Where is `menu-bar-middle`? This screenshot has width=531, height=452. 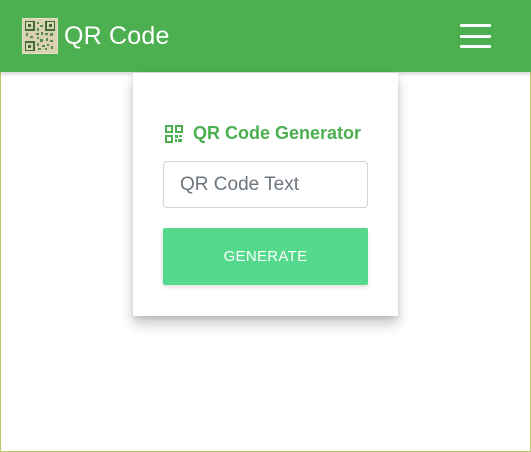
menu-bar-middle is located at coordinates (475, 36).